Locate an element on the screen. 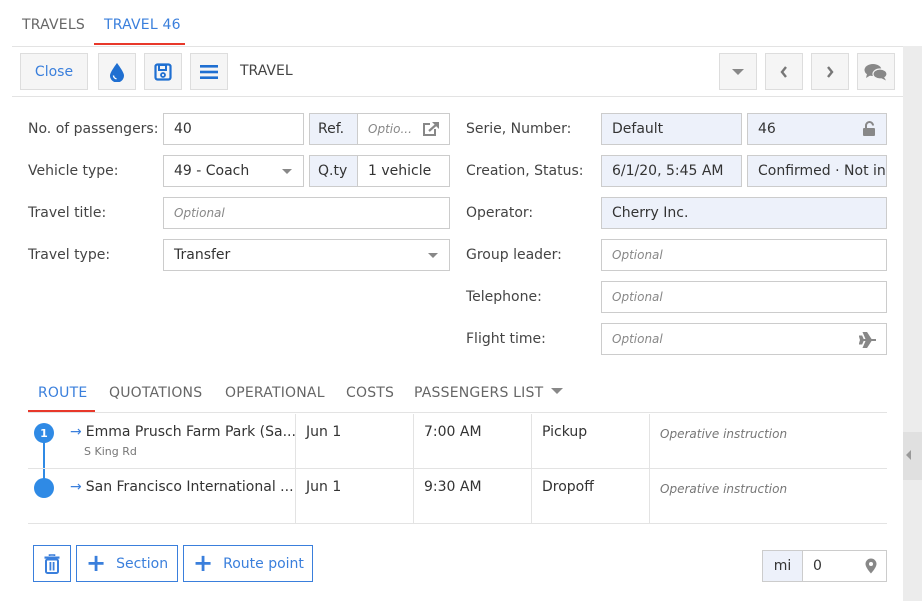  travel-type-label: Travel type: is located at coordinates (69, 255).